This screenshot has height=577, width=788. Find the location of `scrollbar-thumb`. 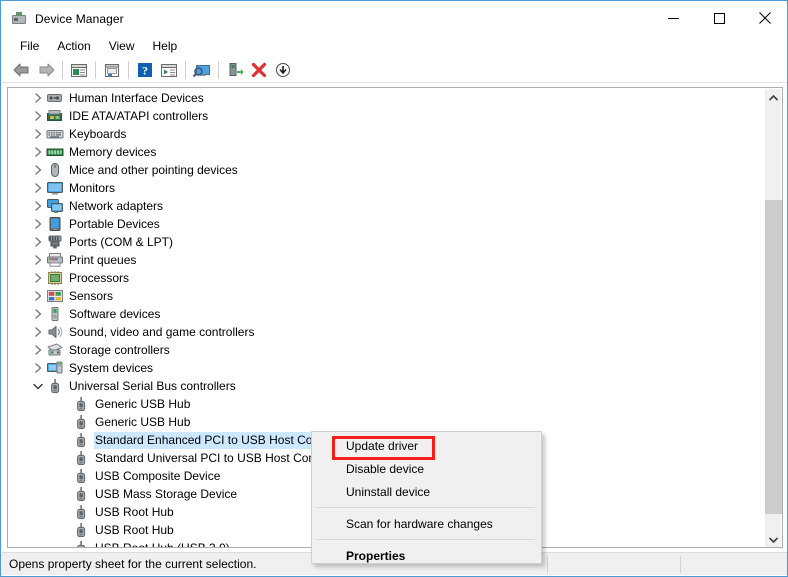

scrollbar-thumb is located at coordinates (773, 356).